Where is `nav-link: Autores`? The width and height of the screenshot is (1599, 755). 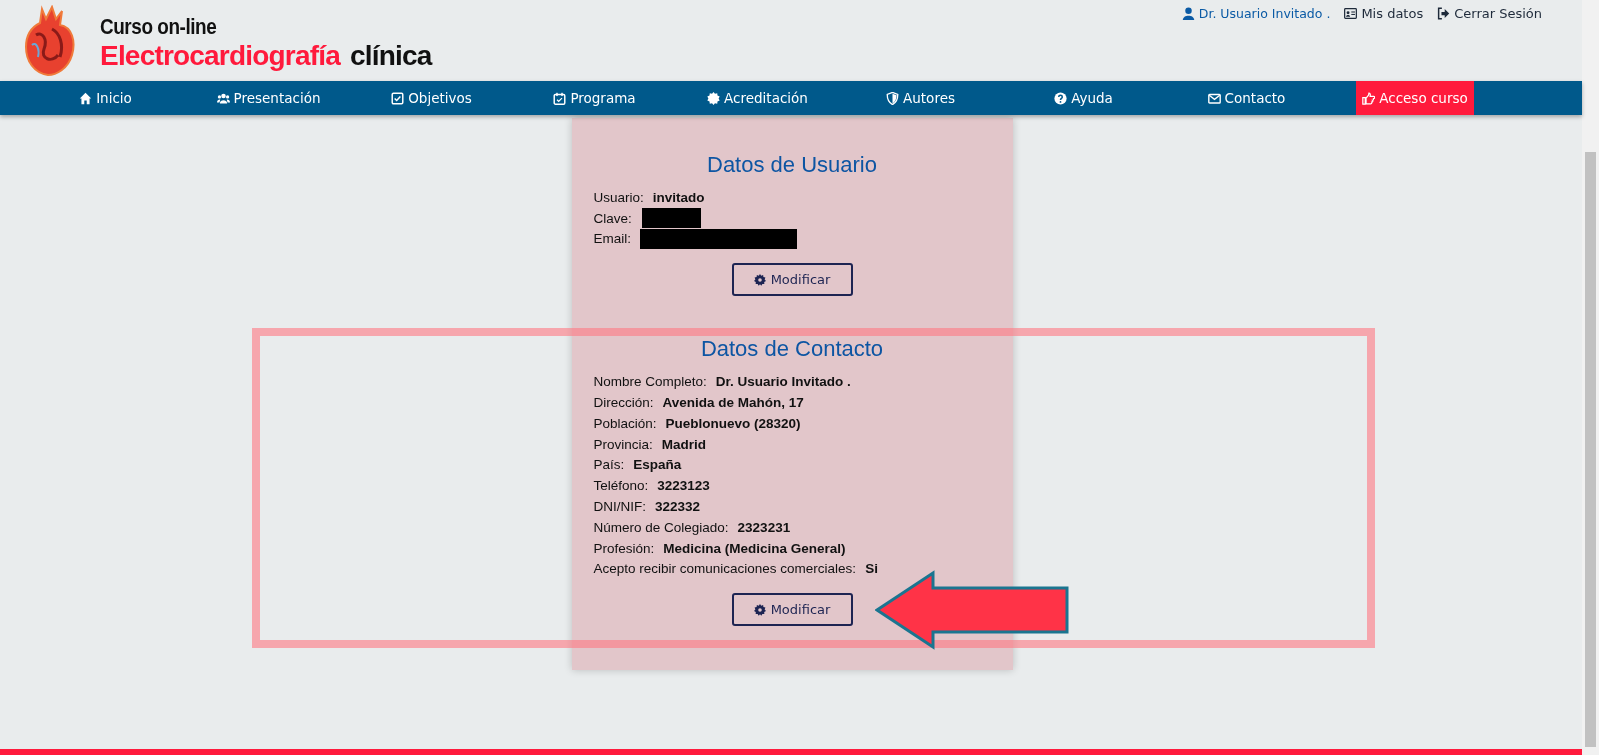 nav-link: Autores is located at coordinates (920, 98).